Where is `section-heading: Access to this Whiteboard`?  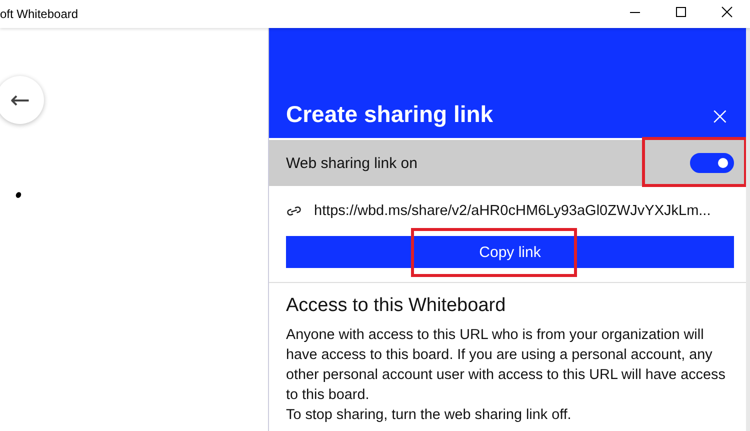 section-heading: Access to this Whiteboard is located at coordinates (396, 306).